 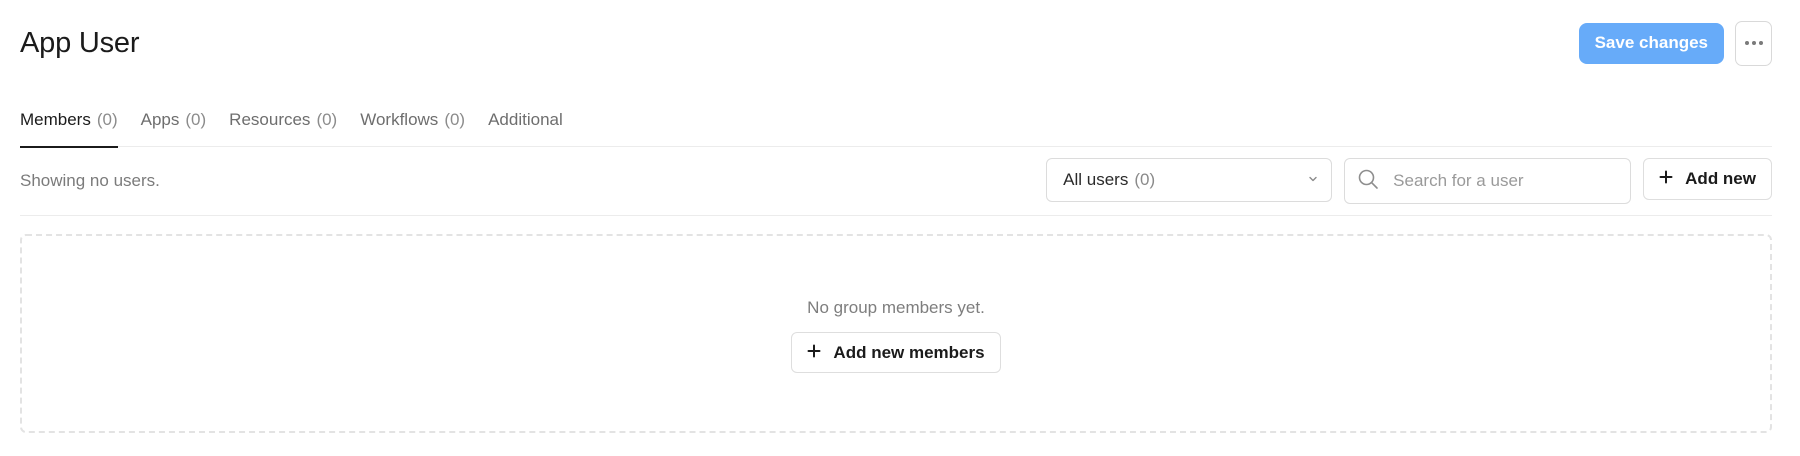 I want to click on tab-apps: Apps (0), so click(x=174, y=127).